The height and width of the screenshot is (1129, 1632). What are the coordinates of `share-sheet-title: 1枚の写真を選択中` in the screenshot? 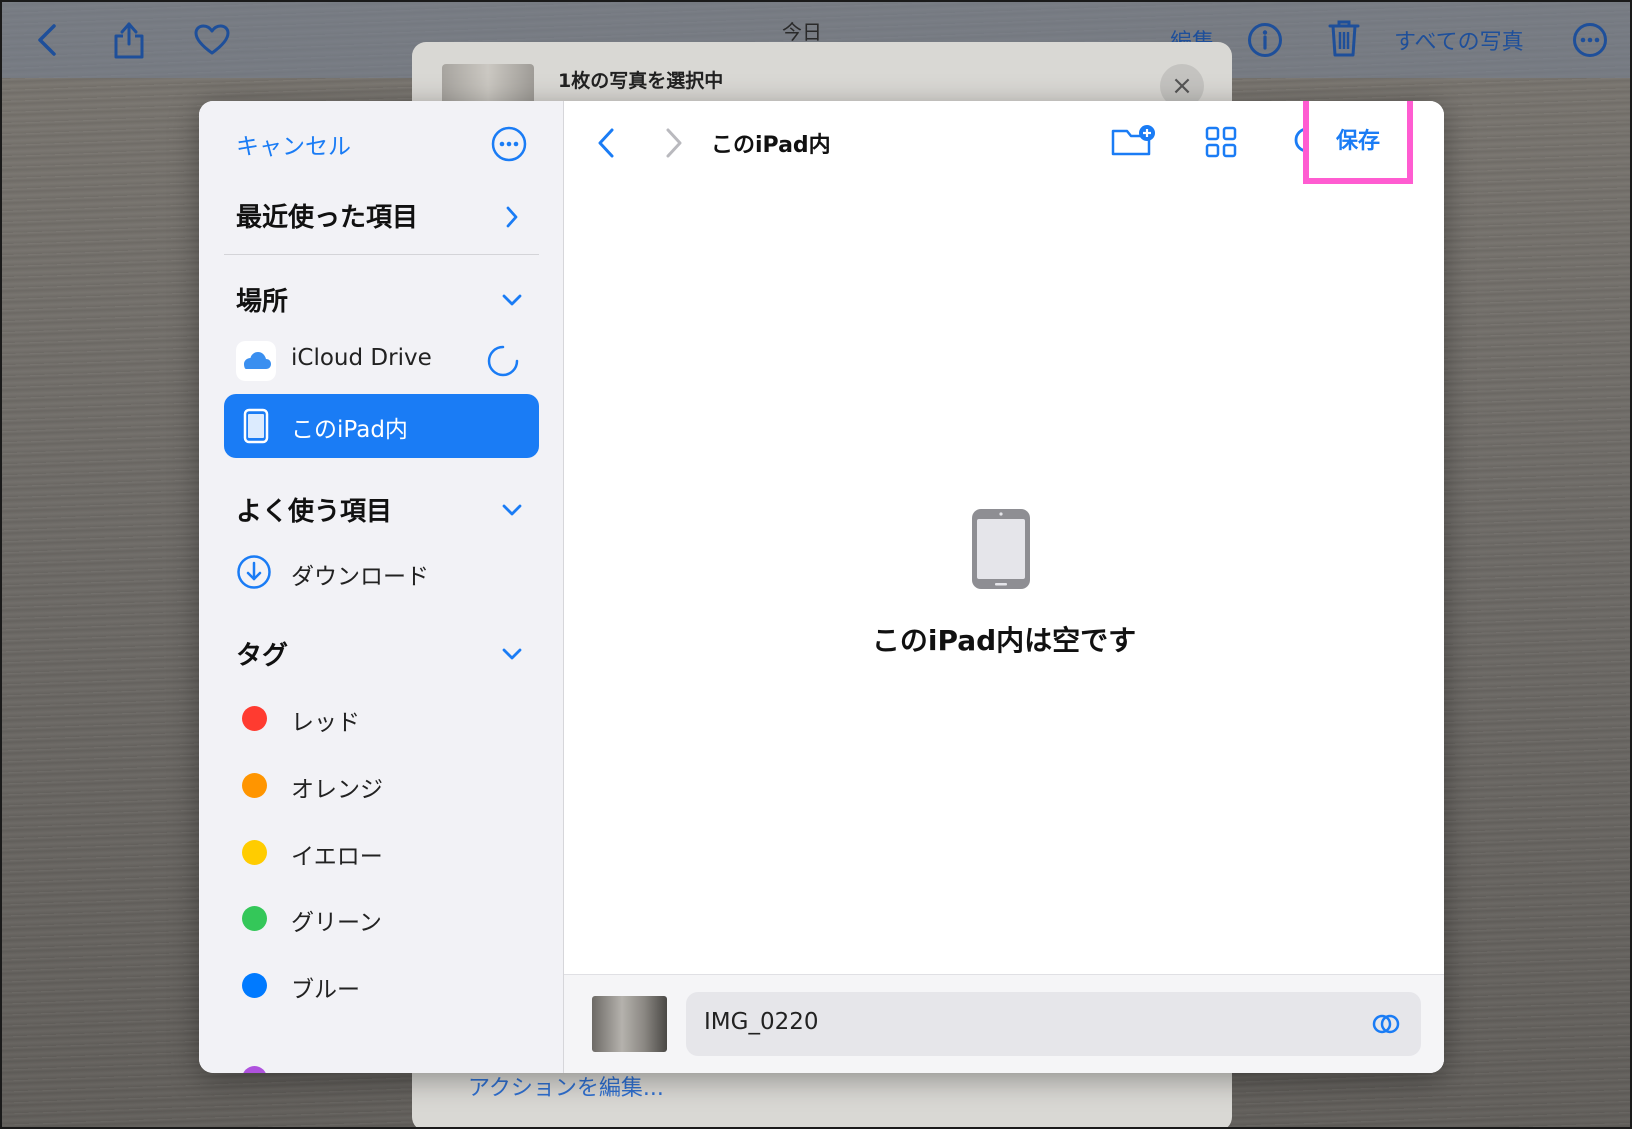 It's located at (641, 81).